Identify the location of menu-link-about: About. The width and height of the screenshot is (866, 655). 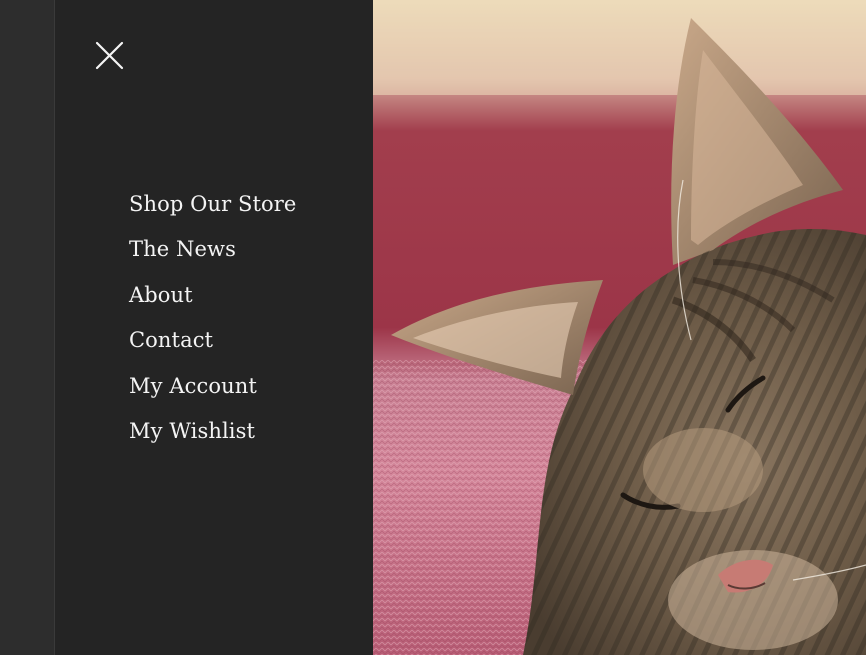
(161, 295).